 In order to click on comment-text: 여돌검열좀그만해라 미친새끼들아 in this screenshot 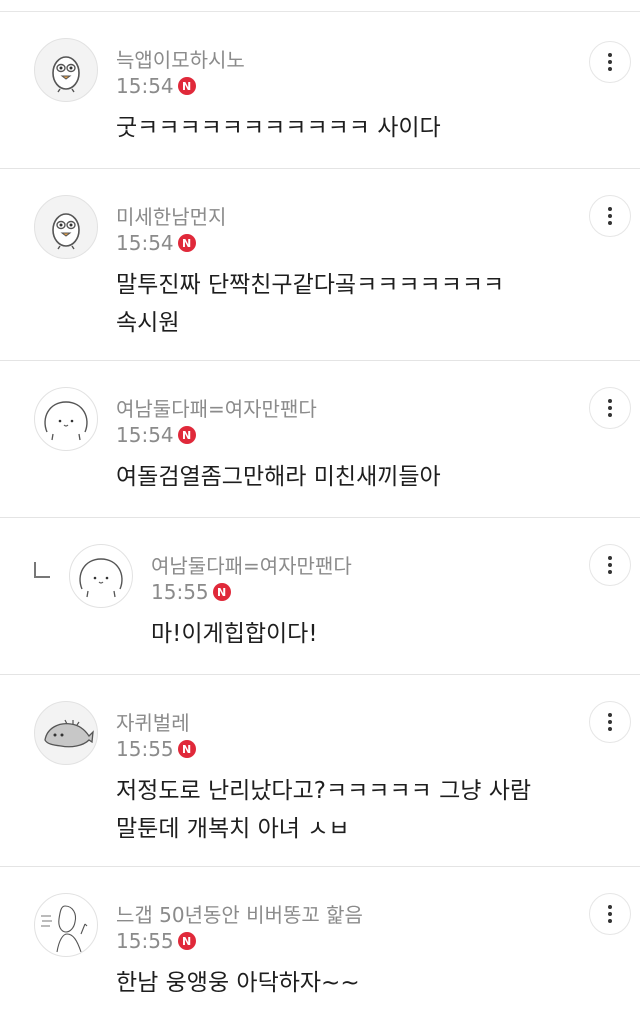, I will do `click(278, 477)`.